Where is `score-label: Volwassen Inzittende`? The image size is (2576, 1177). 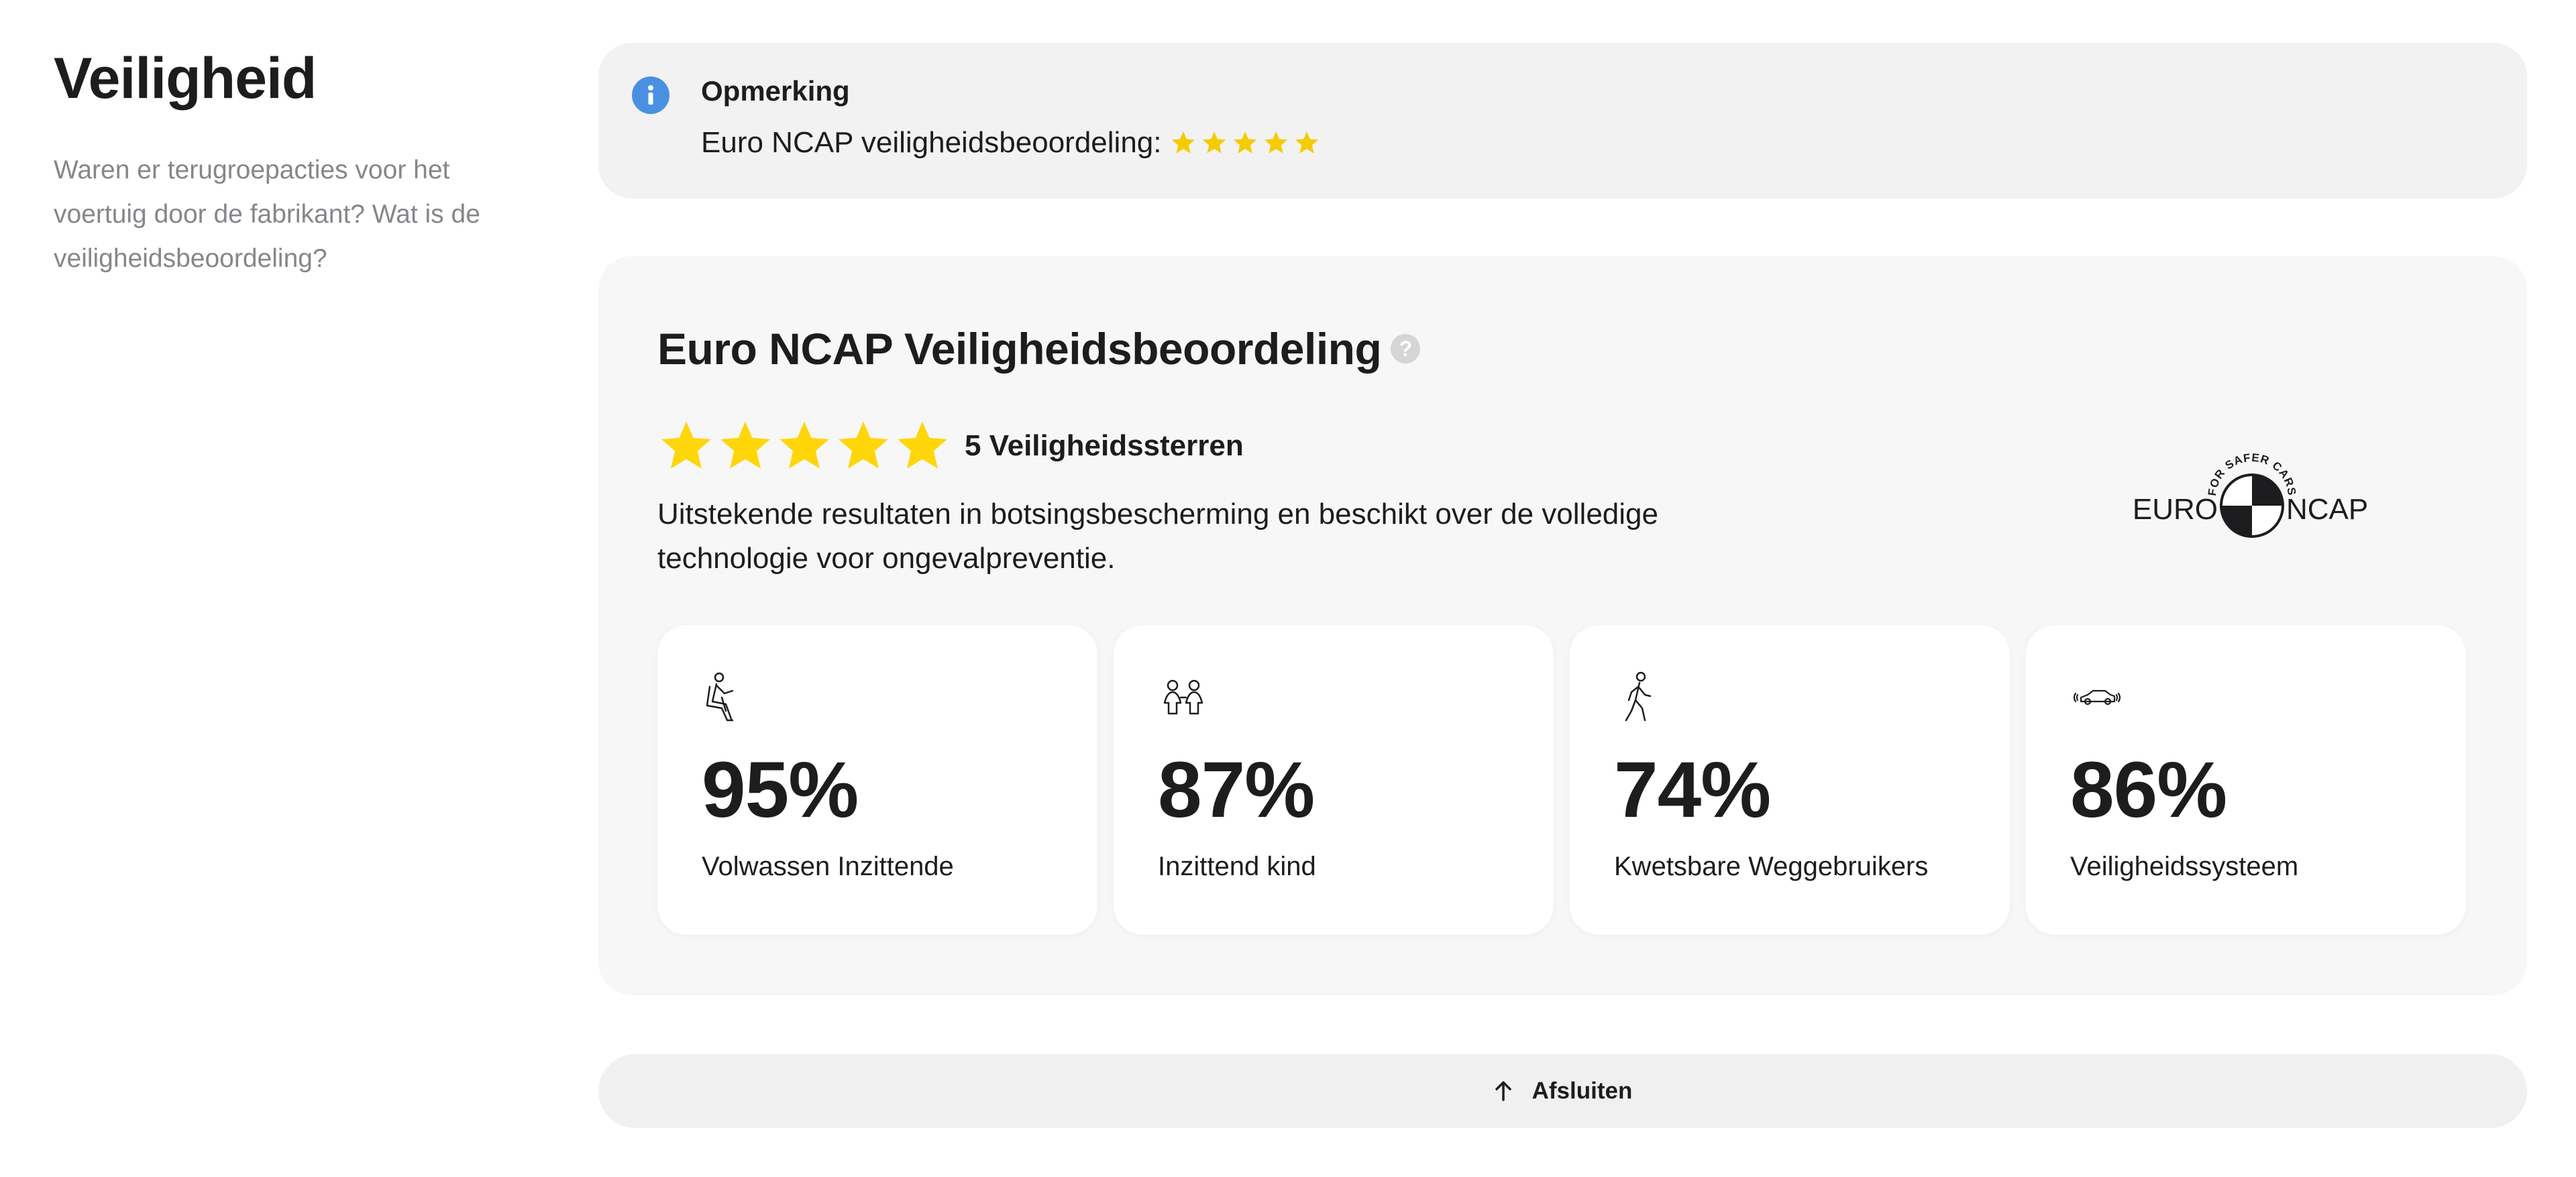 score-label: Volwassen Inzittende is located at coordinates (828, 866).